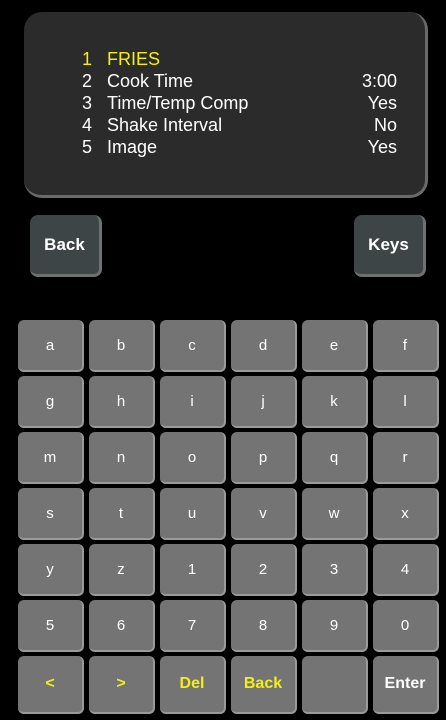 The width and height of the screenshot is (446, 720). I want to click on menu-row-label: Image, so click(132, 147).